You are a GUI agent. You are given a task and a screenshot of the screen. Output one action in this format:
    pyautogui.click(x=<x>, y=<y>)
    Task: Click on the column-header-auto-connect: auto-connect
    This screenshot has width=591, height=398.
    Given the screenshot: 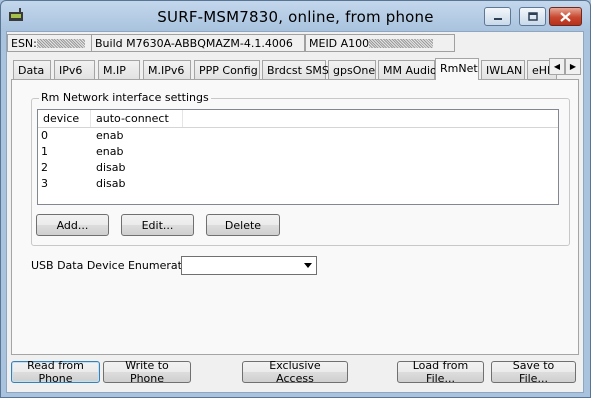 What is the action you would take?
    pyautogui.click(x=137, y=118)
    